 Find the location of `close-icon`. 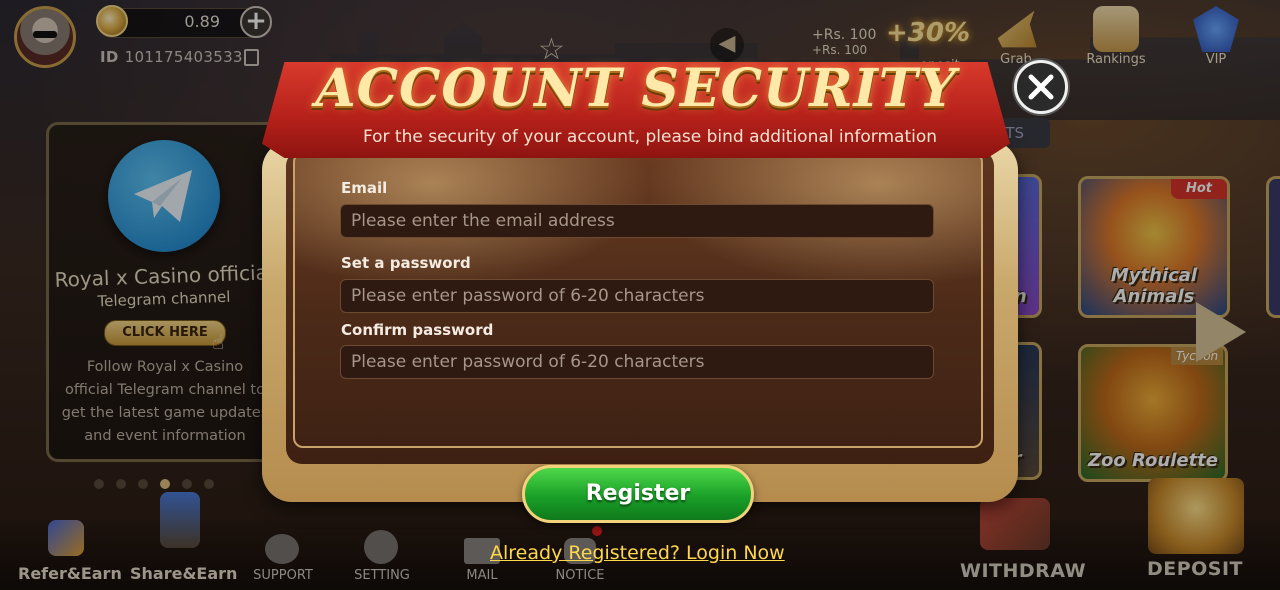

close-icon is located at coordinates (1041, 87).